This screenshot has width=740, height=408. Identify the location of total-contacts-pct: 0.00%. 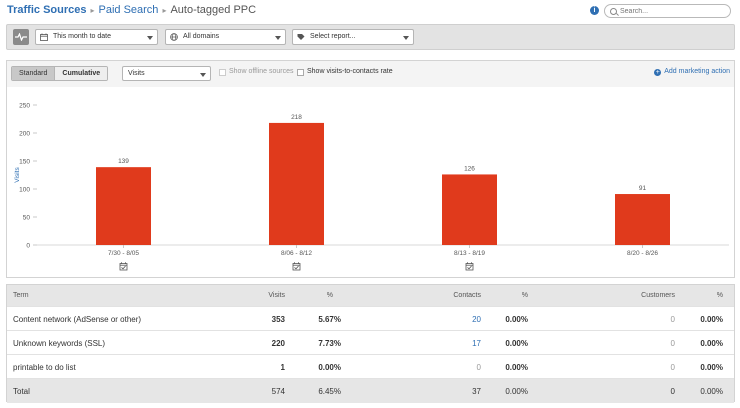
(516, 391).